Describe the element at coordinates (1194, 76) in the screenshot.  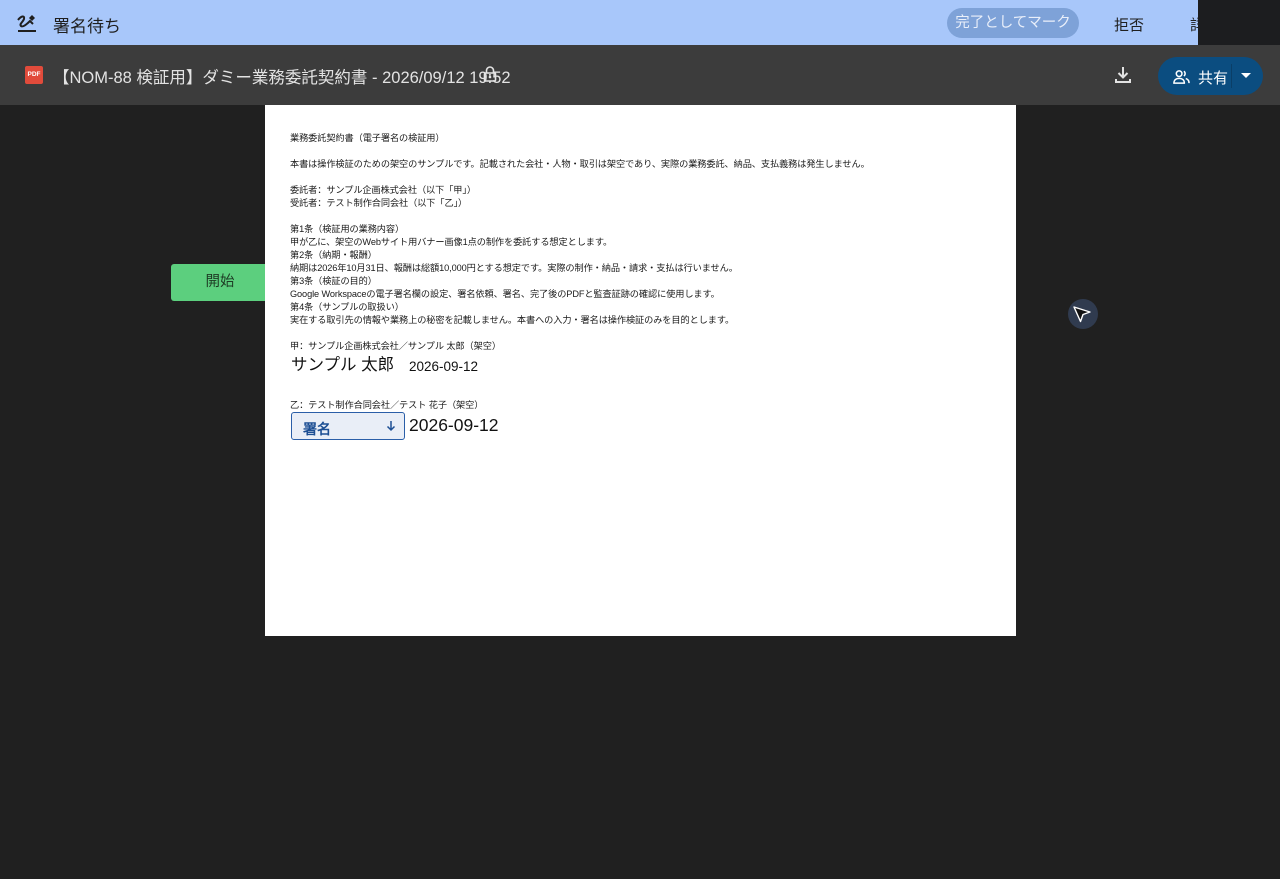
I see `share-button: 共有` at that location.